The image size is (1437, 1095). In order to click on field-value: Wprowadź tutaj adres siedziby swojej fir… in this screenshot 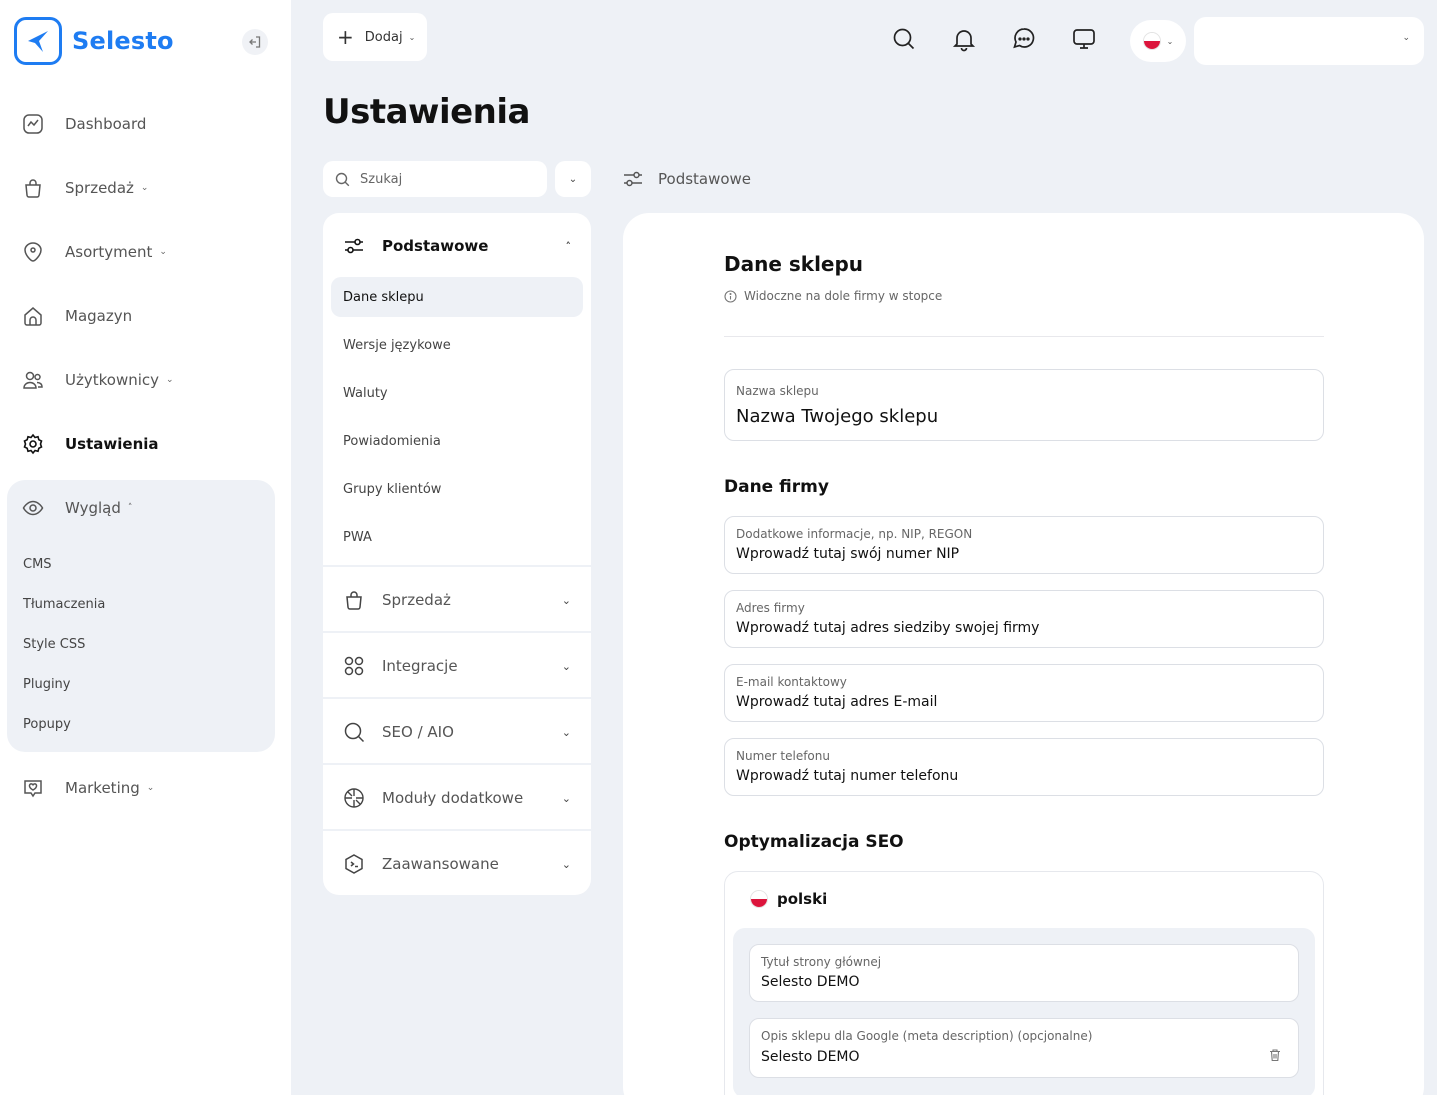, I will do `click(888, 628)`.